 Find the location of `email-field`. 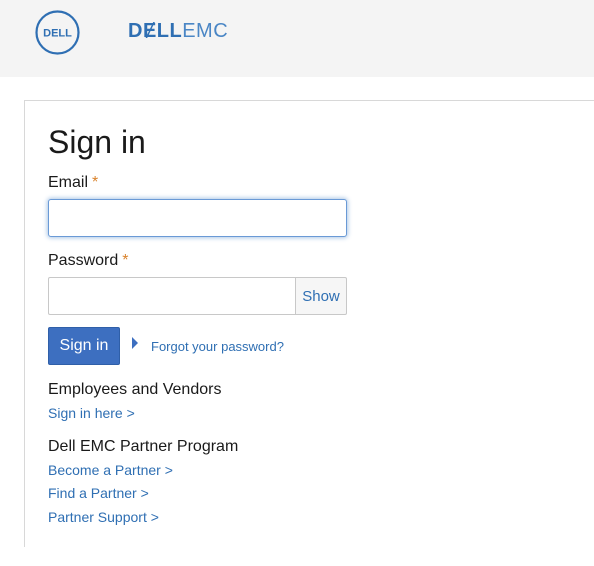

email-field is located at coordinates (197, 218).